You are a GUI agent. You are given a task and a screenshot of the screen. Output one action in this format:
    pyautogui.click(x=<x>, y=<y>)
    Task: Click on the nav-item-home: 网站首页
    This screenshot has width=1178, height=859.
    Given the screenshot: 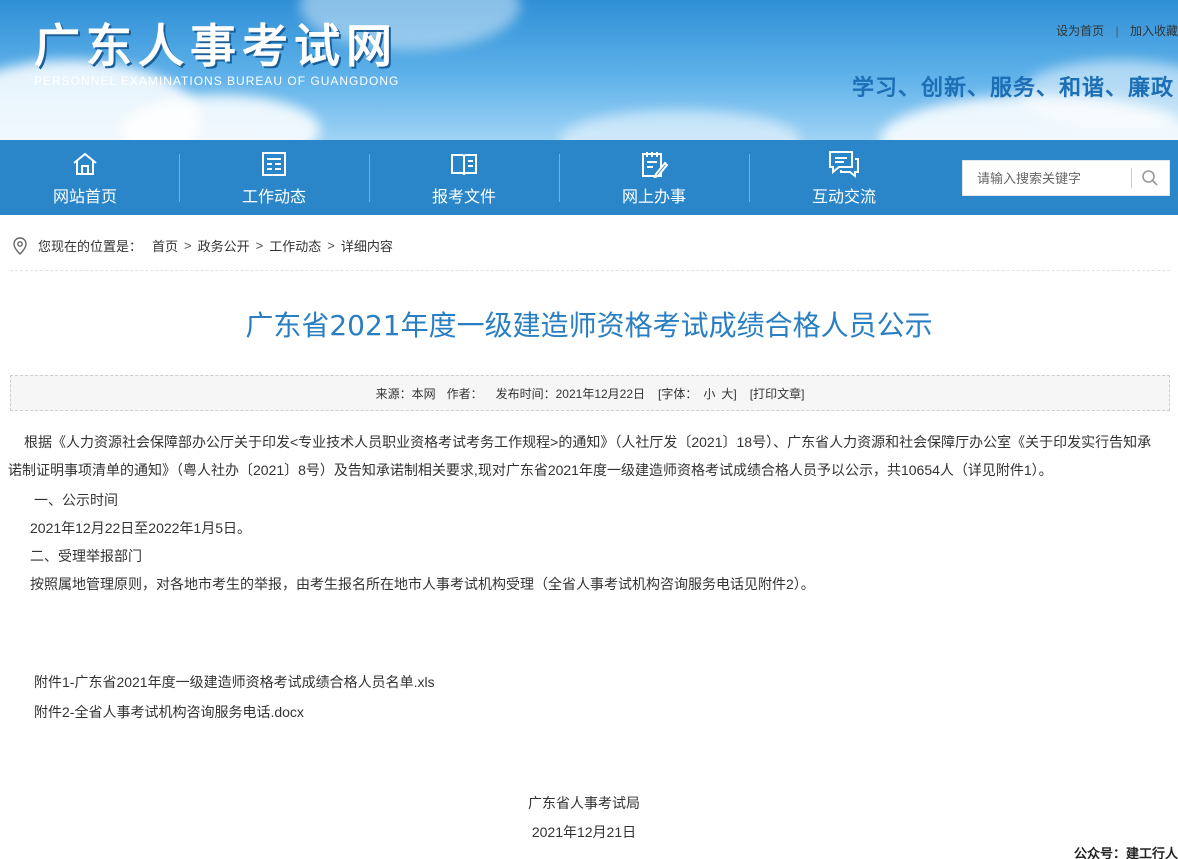 What is the action you would take?
    pyautogui.click(x=90, y=177)
    